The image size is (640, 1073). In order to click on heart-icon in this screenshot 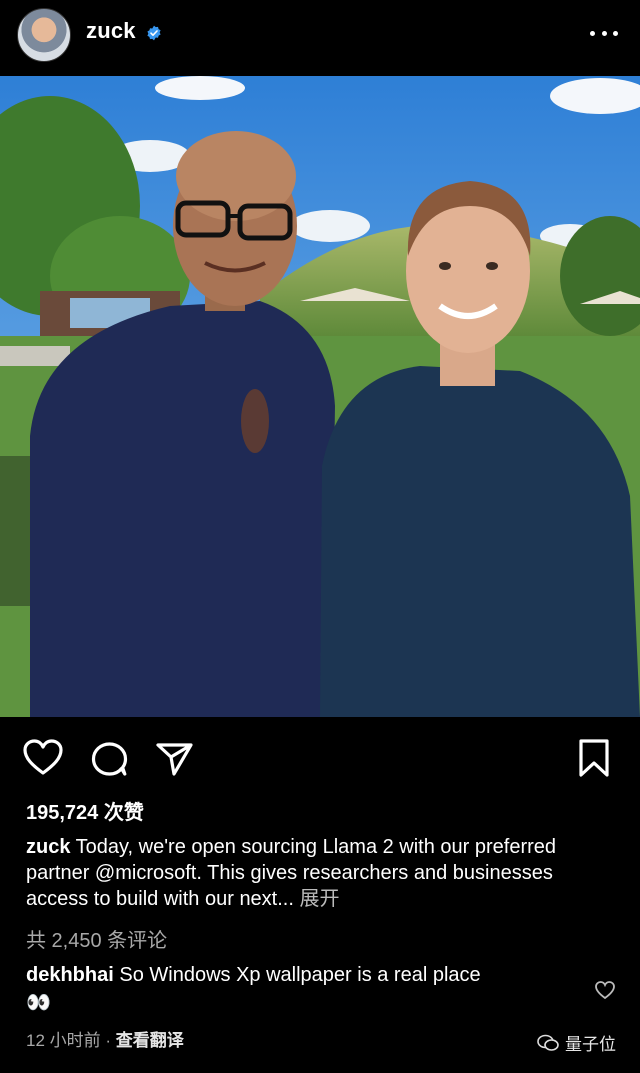, I will do `click(43, 757)`.